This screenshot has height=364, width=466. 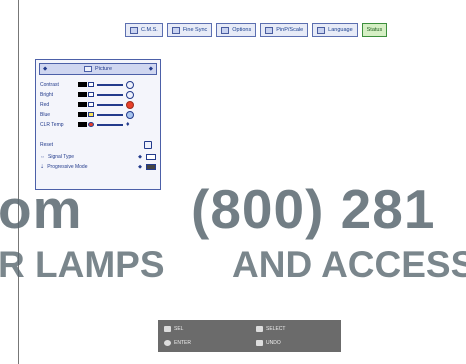 I want to click on bright-icon, so click(x=130, y=94).